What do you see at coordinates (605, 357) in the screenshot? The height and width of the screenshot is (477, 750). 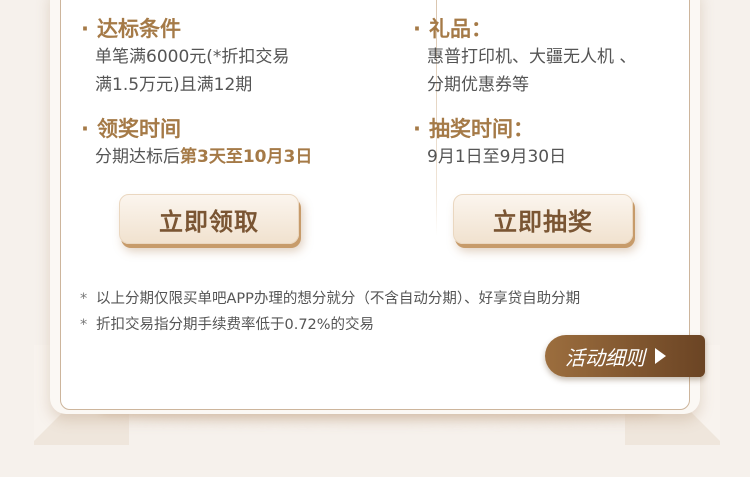 I see `rules-button-label: 活动细则` at bounding box center [605, 357].